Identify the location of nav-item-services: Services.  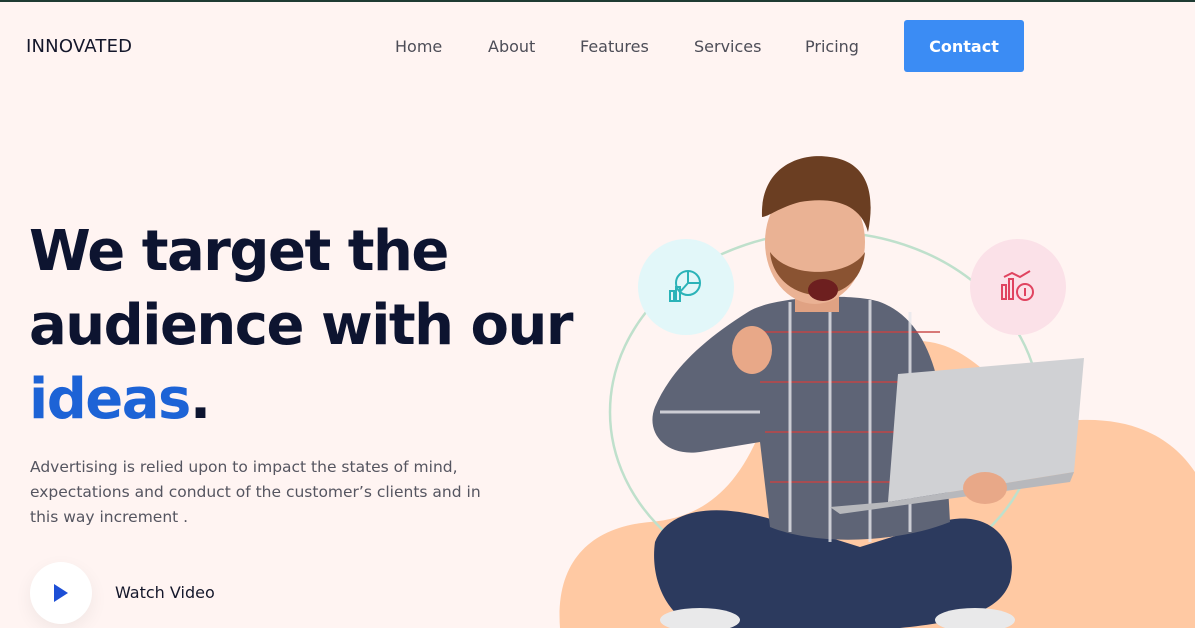
(727, 46).